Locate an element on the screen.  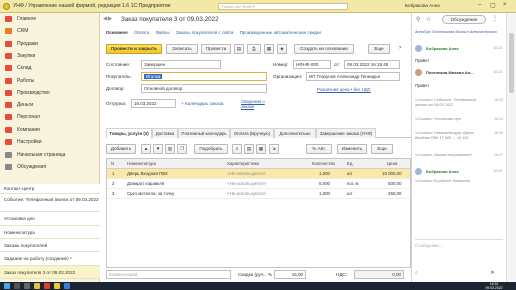
scrollbar-thumb is located at coordinates (511, 63).